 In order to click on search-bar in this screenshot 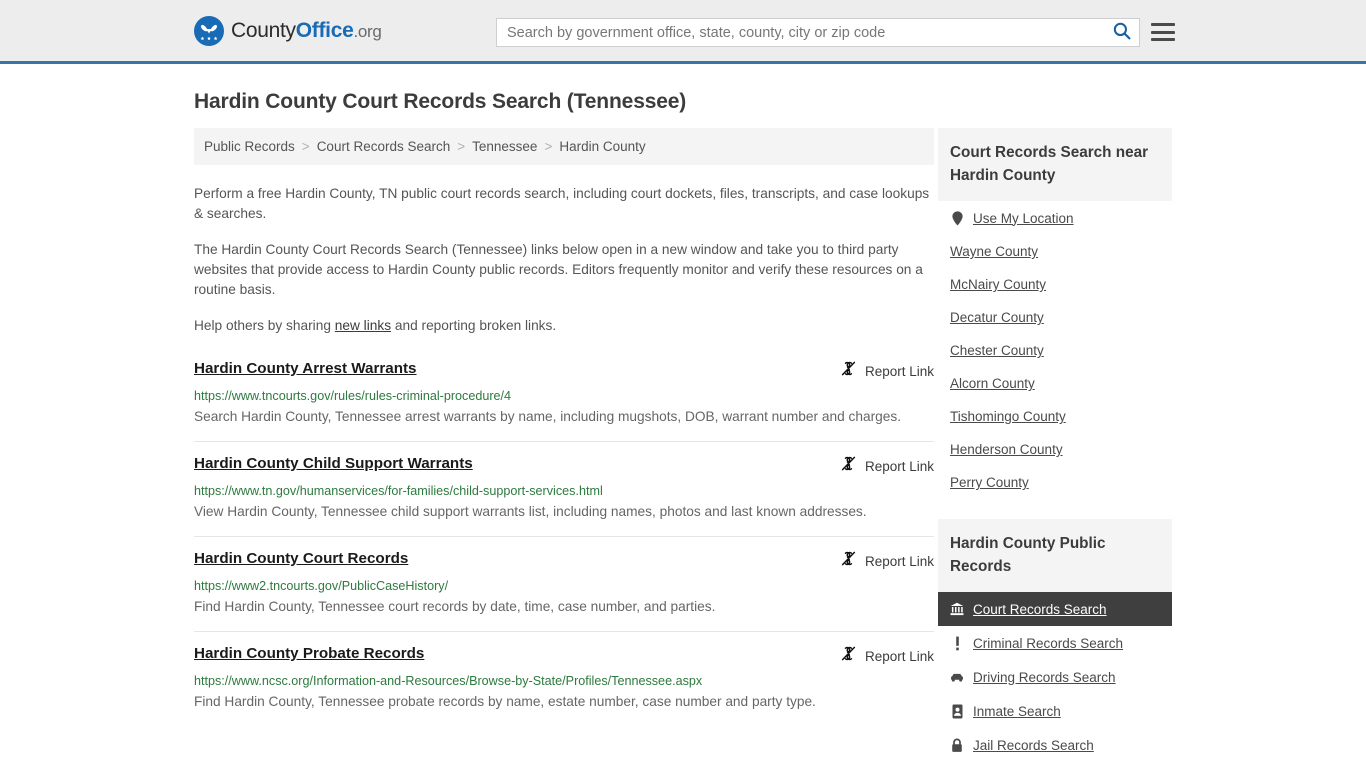, I will do `click(818, 32)`.